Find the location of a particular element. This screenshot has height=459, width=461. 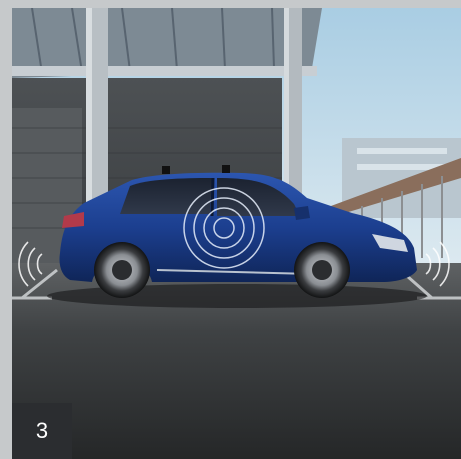

slide-number-badge: 3 is located at coordinates (42, 431).